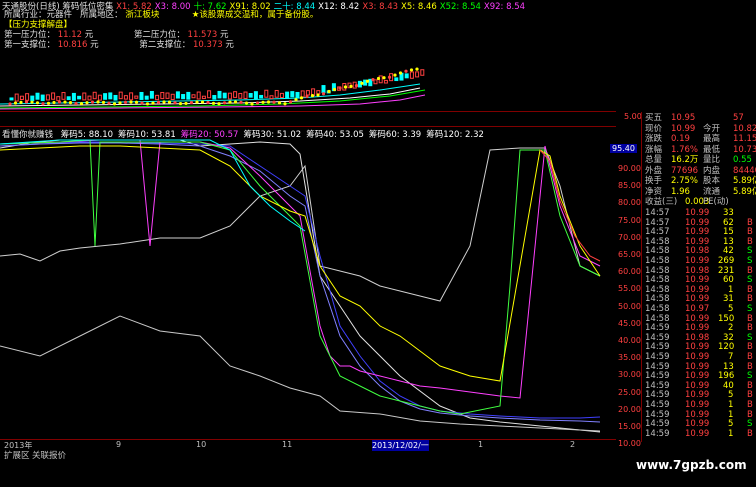 The height and width of the screenshot is (487, 756). What do you see at coordinates (70, 35) in the screenshot?
I see `resistance1-value: 11.12` at bounding box center [70, 35].